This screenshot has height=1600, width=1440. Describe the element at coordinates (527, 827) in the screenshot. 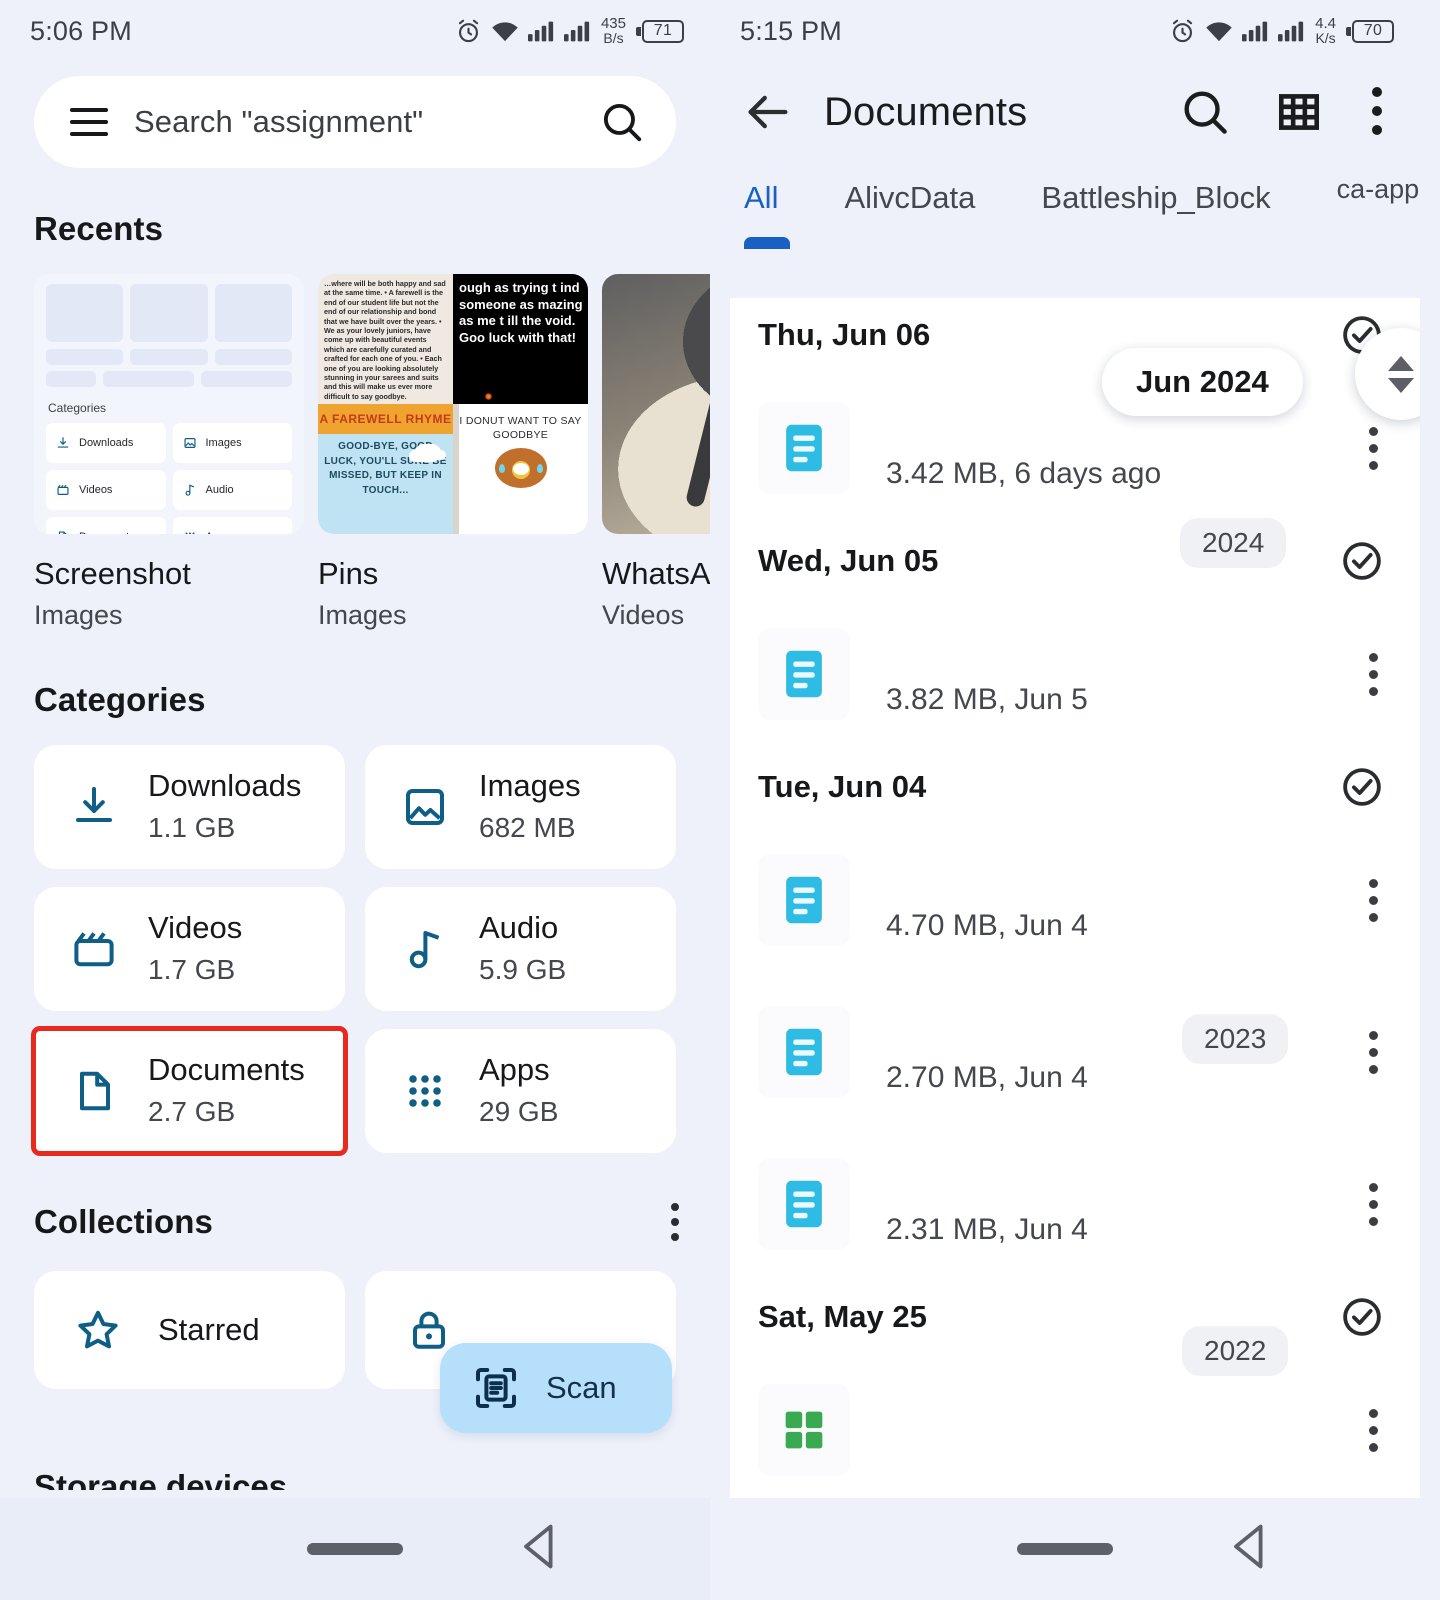

I see `category-size: 682 MB` at that location.